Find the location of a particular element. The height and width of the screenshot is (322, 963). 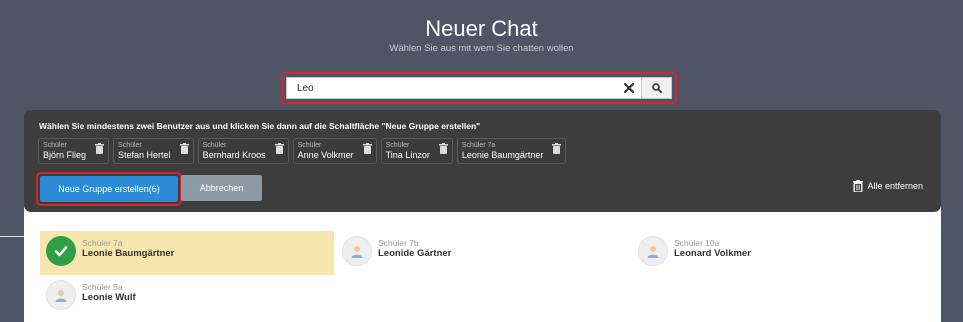

result-class: Schüler 10a is located at coordinates (697, 243).